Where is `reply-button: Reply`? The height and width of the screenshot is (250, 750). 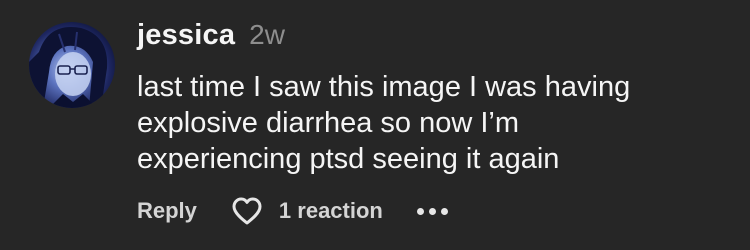
reply-button: Reply is located at coordinates (167, 211).